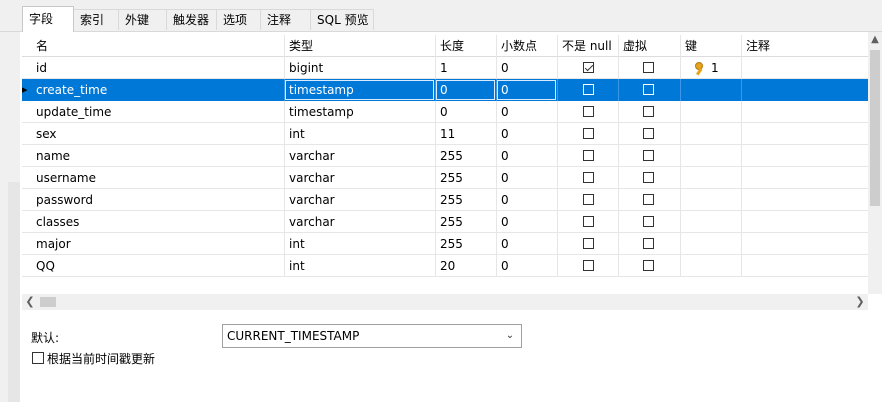 The image size is (882, 402). Describe the element at coordinates (710, 68) in the screenshot. I see `cell-key: 1` at that location.